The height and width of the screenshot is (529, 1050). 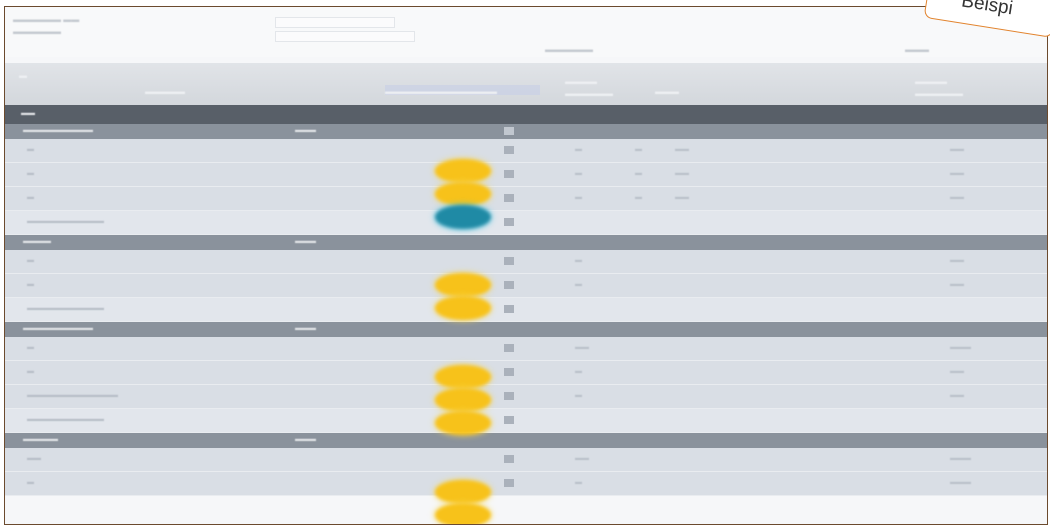 I want to click on table-row: ▬ ▬ ▬▬▬, so click(x=526, y=484).